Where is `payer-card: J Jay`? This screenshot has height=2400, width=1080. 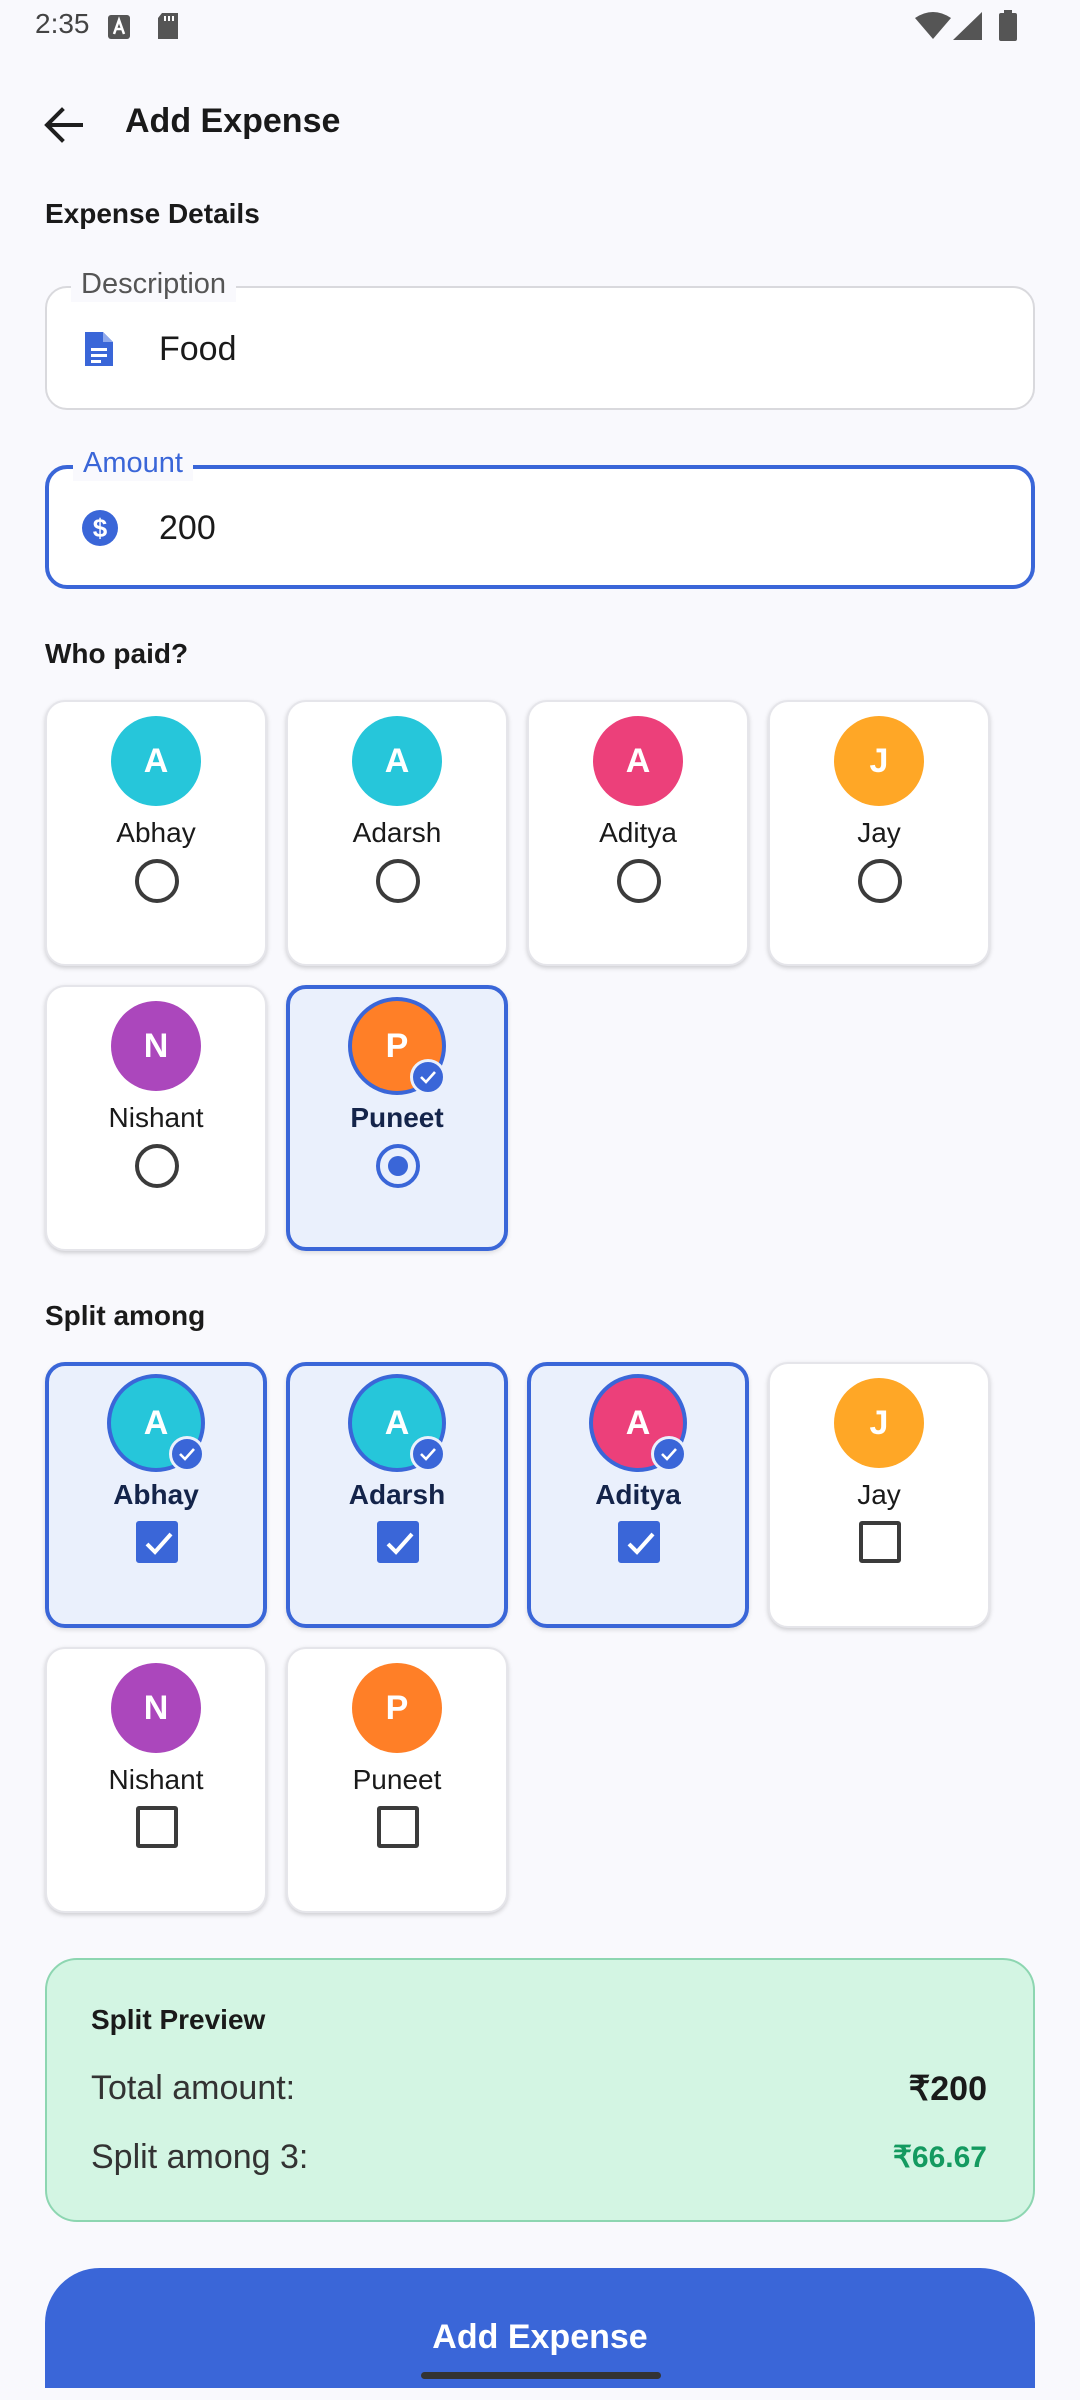 payer-card: J Jay is located at coordinates (879, 833).